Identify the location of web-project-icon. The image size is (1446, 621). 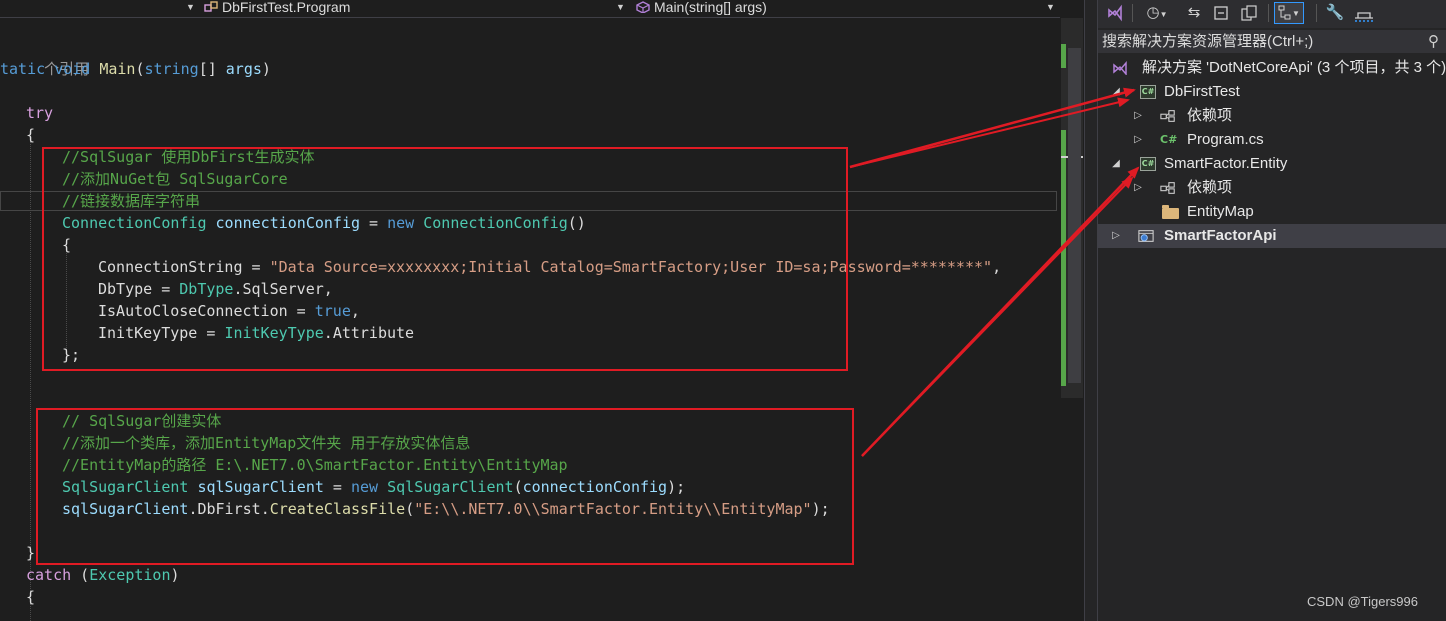
(1146, 236).